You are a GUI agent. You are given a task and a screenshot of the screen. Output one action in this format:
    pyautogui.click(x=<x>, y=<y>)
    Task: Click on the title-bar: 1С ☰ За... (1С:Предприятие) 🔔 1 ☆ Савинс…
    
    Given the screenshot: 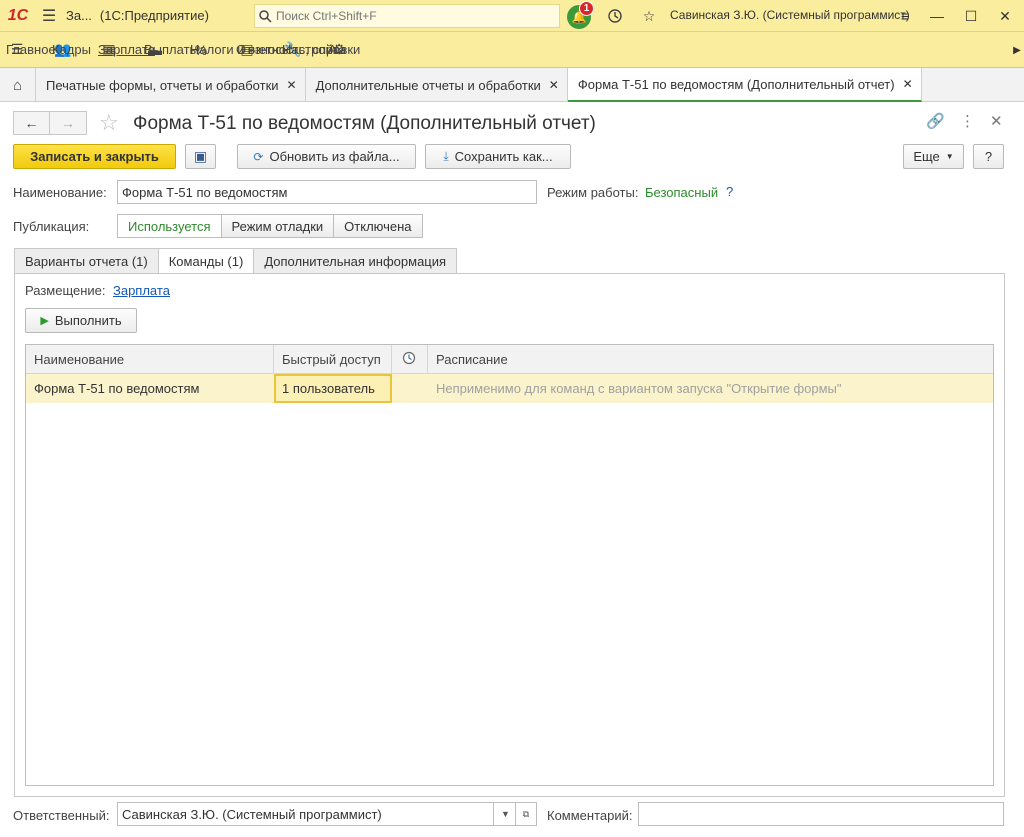 What is the action you would take?
    pyautogui.click(x=512, y=16)
    